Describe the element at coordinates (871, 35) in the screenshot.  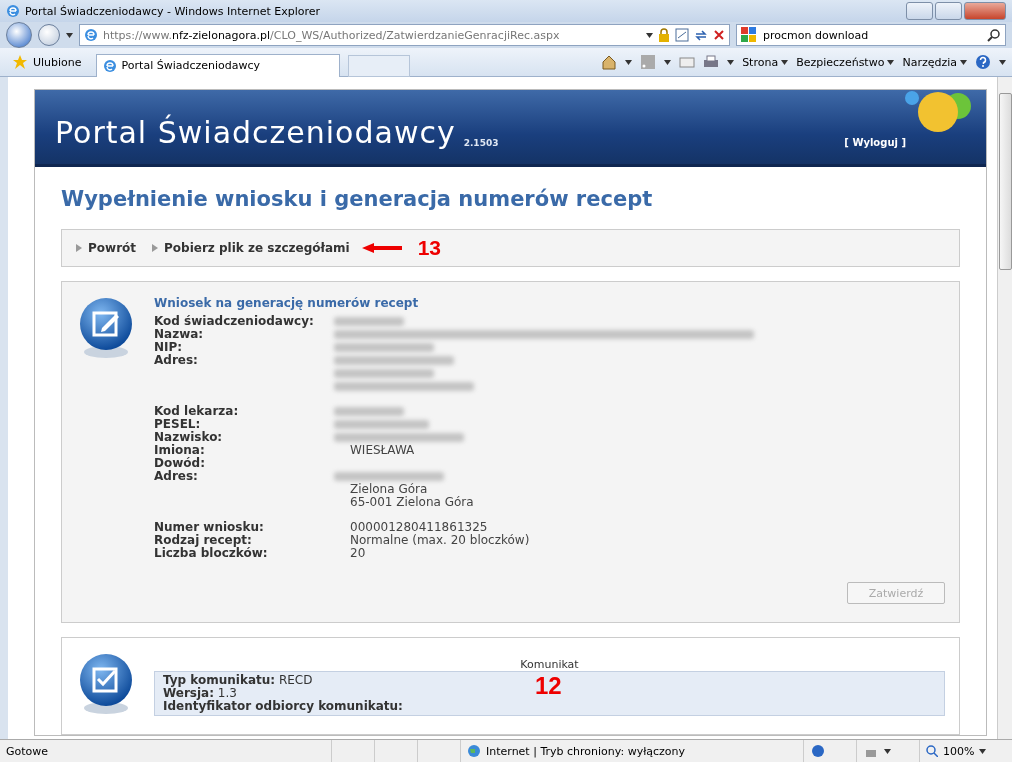
I see `search-field: procmon download` at that location.